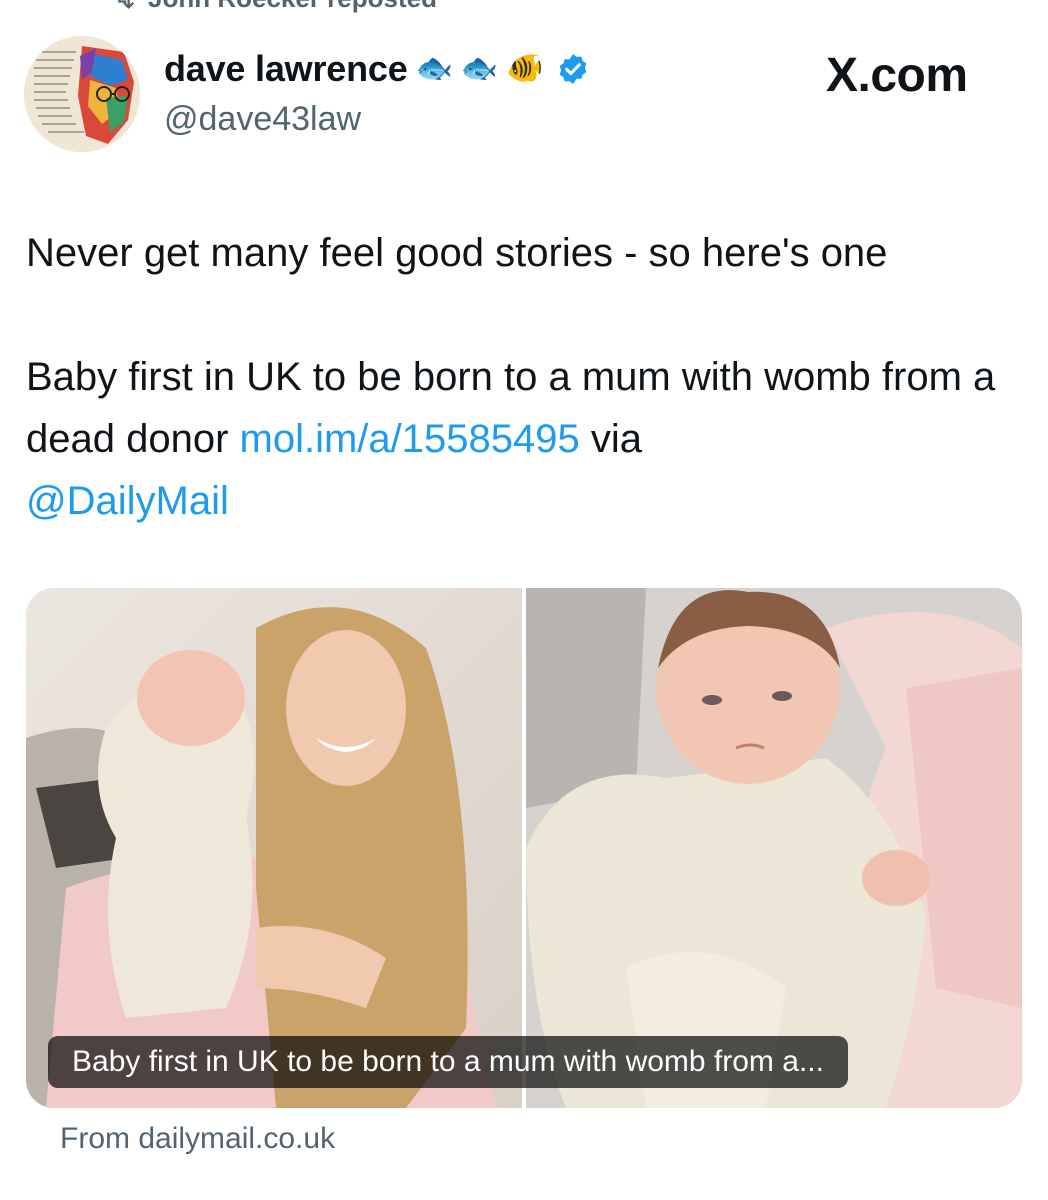  I want to click on card-source-domain: From dailymail.co.uk, so click(197, 1139).